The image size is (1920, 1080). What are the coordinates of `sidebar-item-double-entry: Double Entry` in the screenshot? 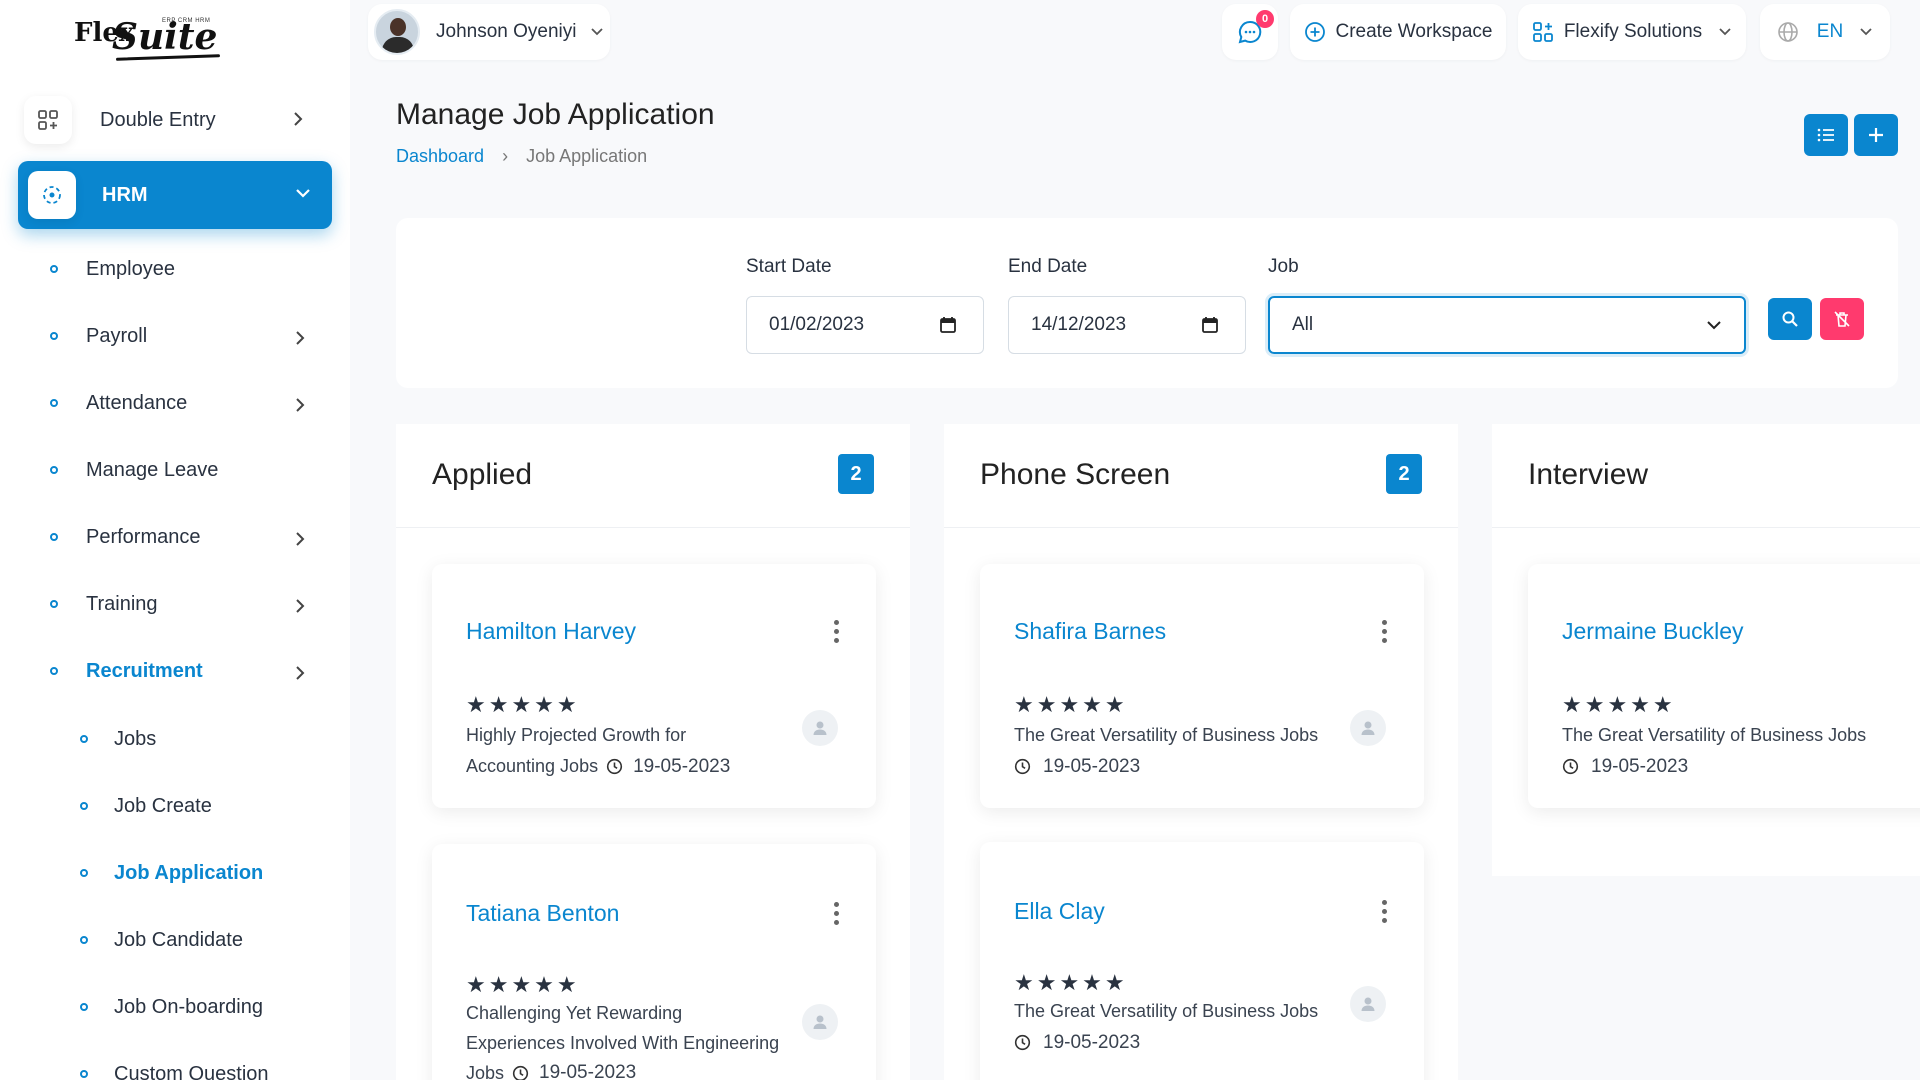 It's located at (174, 120).